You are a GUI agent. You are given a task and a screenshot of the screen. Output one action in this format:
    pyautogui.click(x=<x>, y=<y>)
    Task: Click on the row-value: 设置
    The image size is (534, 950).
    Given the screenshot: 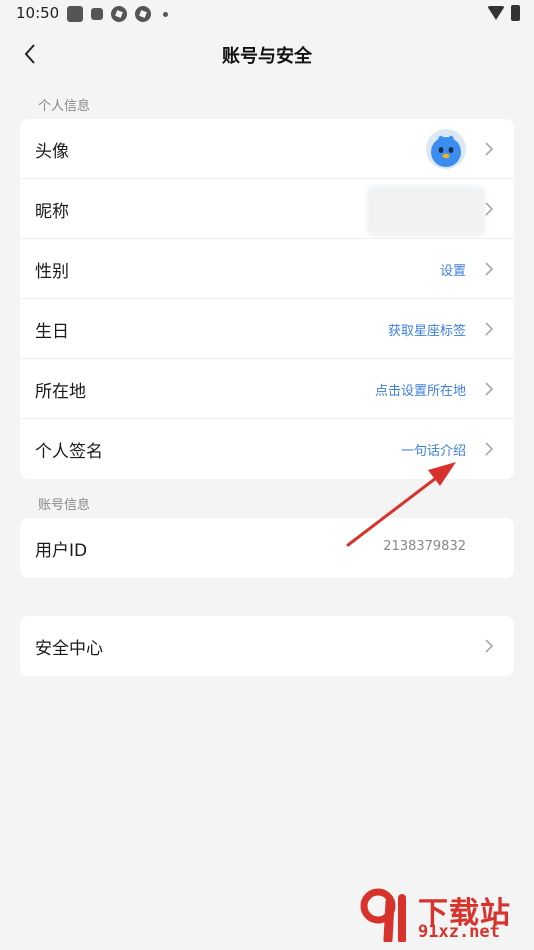 What is the action you would take?
    pyautogui.click(x=452, y=271)
    